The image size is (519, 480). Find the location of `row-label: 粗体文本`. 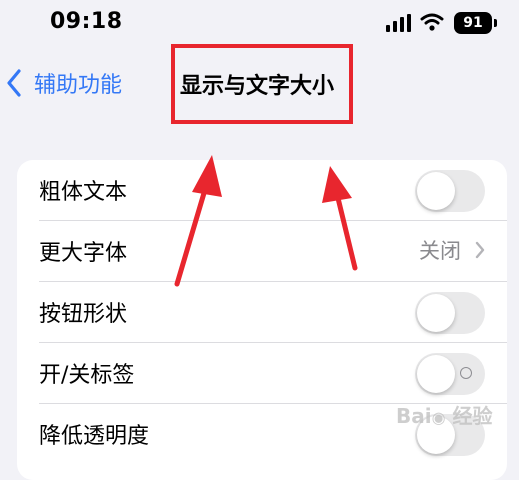

row-label: 粗体文本 is located at coordinates (83, 192).